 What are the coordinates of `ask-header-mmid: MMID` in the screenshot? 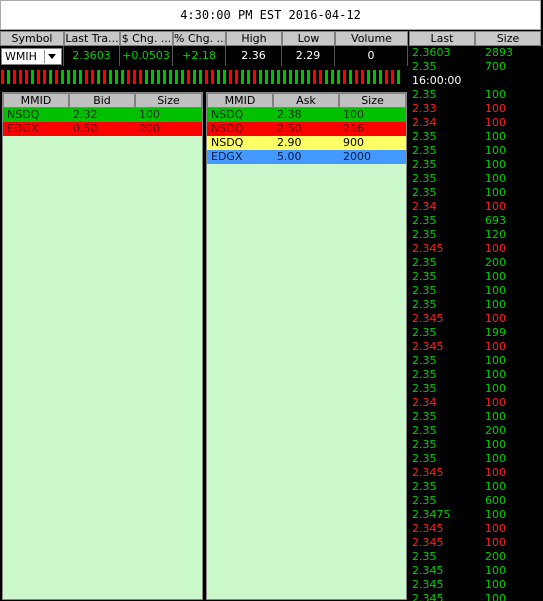 It's located at (240, 100).